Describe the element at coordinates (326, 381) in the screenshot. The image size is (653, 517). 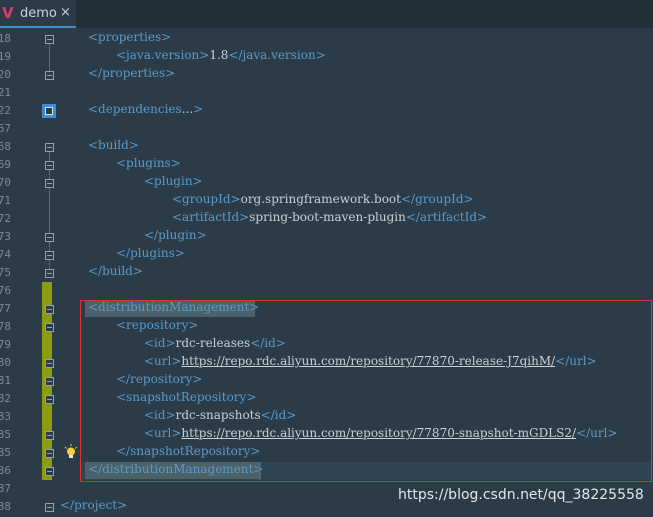
I see `code-line: 81 </repository>` at that location.